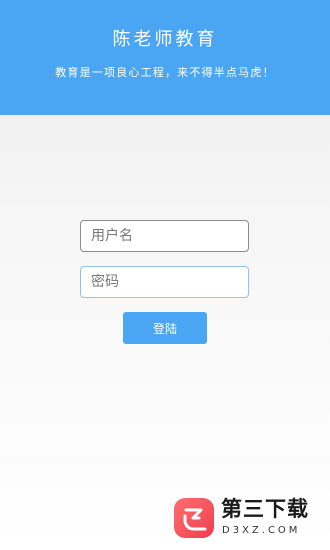 The width and height of the screenshot is (330, 550). What do you see at coordinates (165, 72) in the screenshot?
I see `app-slogan: 教育是一项良心工程，来不得半点马虎！` at bounding box center [165, 72].